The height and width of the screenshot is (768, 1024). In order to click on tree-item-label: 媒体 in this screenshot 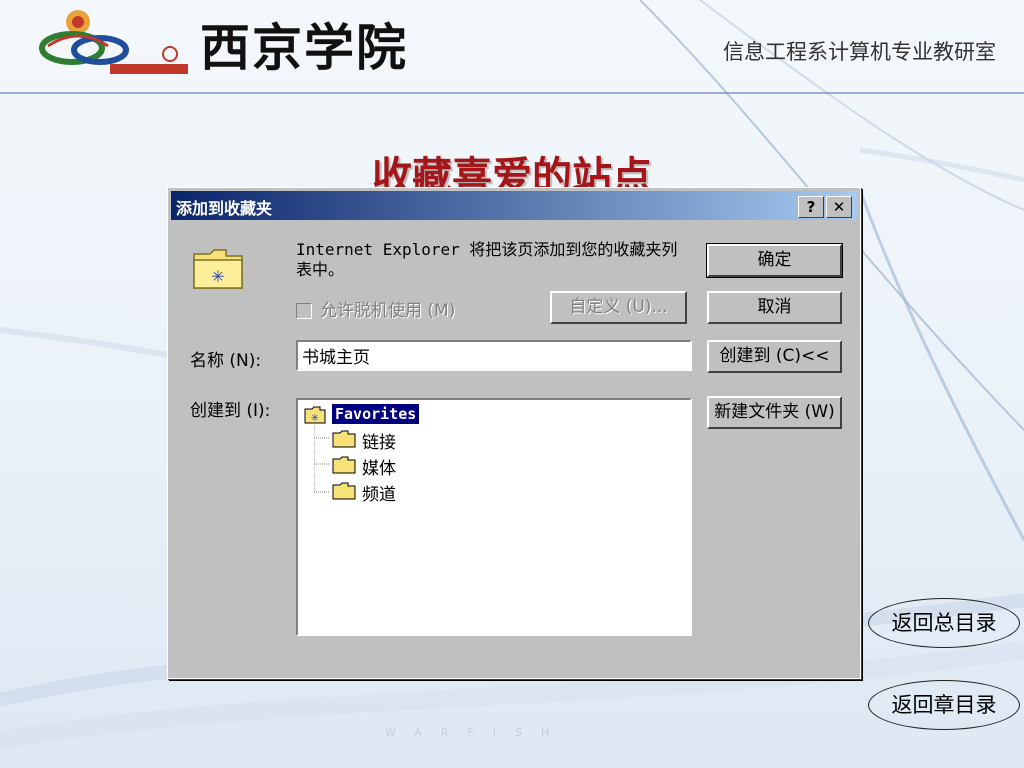, I will do `click(379, 469)`.